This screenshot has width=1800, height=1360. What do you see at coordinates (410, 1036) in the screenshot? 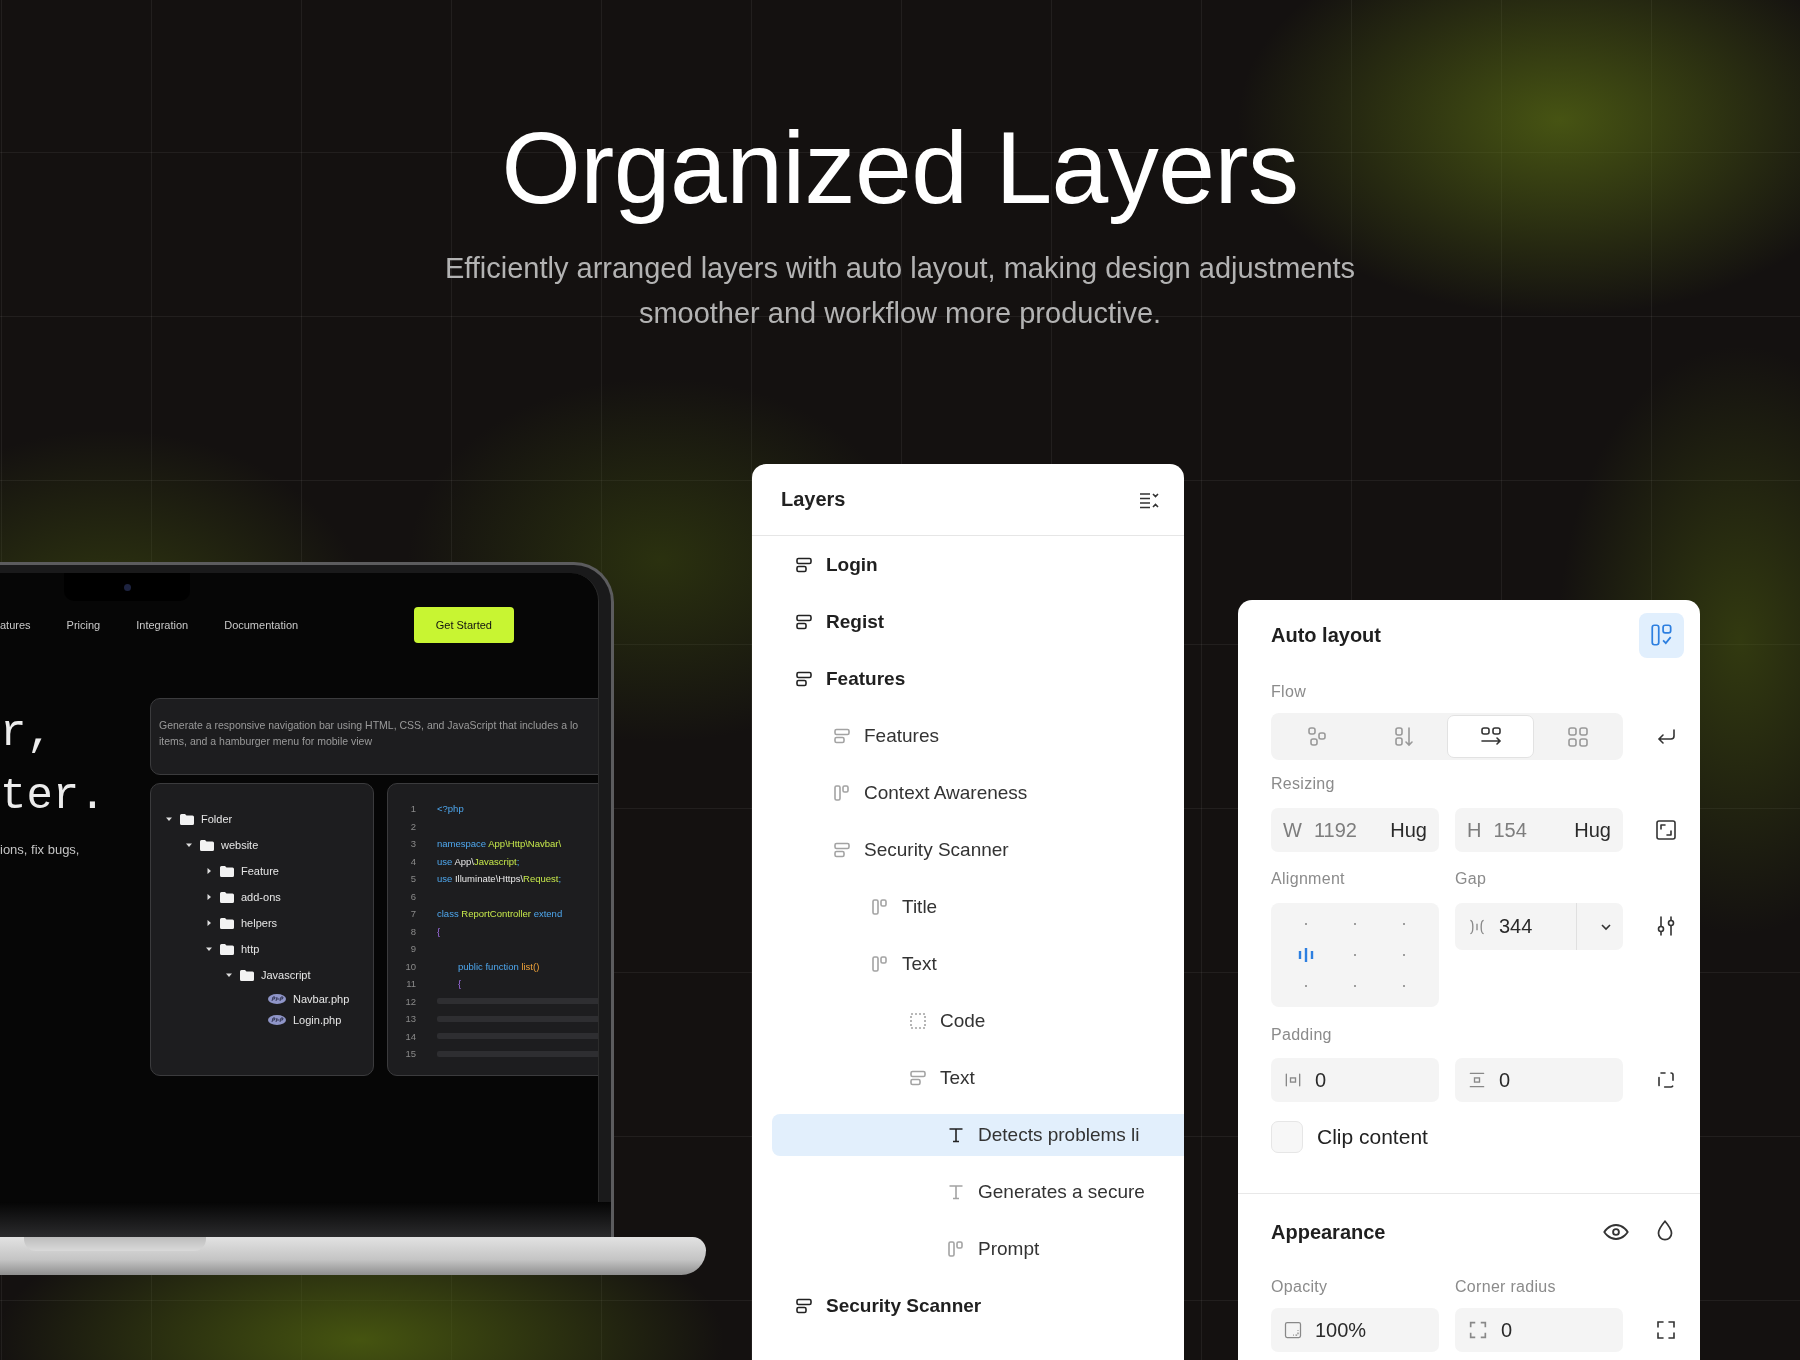
I see `line-number: 14` at bounding box center [410, 1036].